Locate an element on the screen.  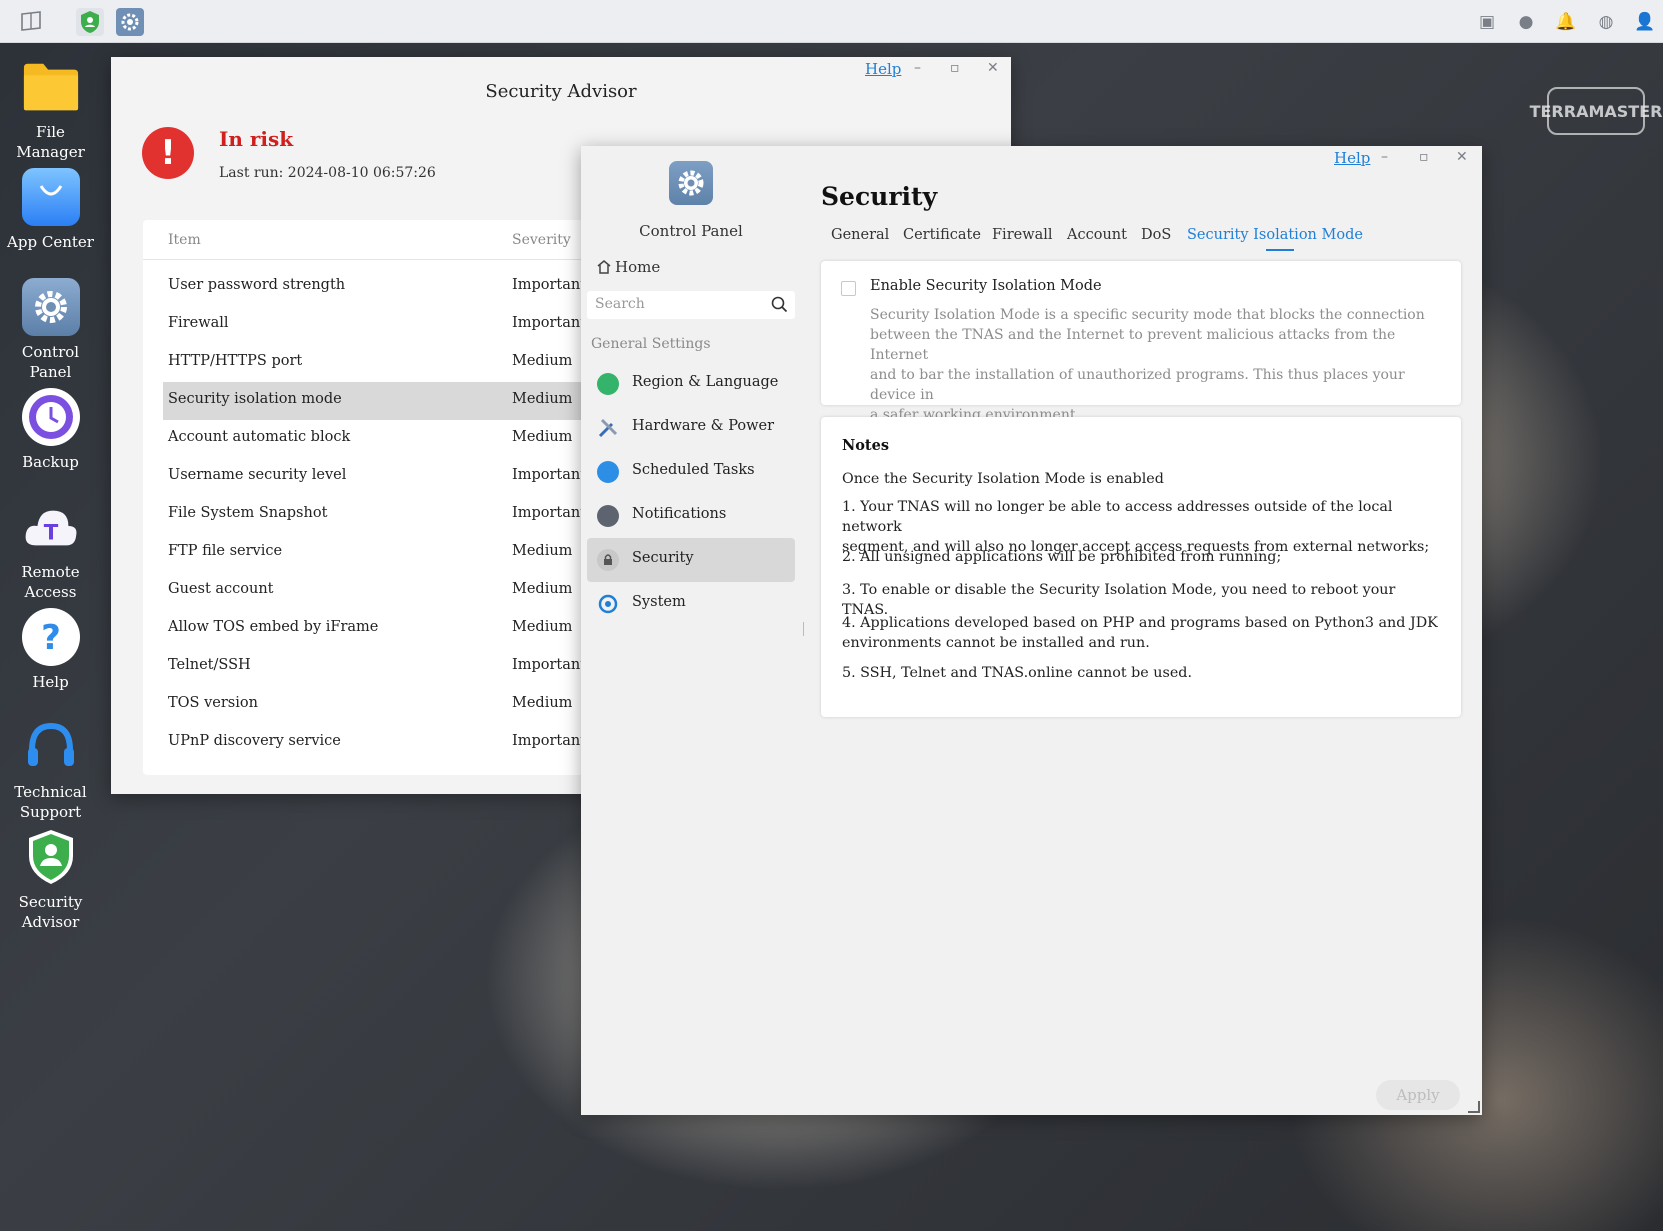
monitor-icon: ▣ is located at coordinates (1487, 22).